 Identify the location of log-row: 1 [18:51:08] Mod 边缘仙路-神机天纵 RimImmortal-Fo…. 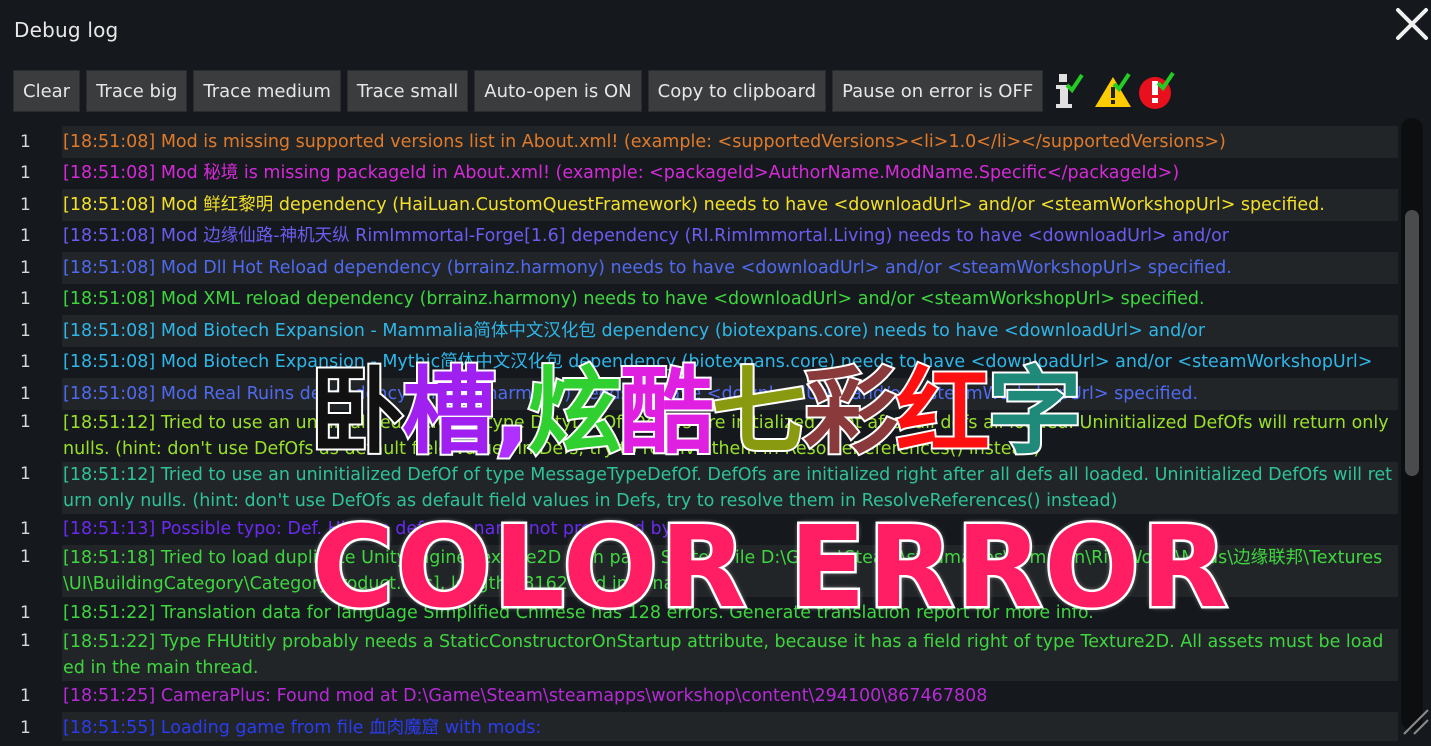
(699, 236).